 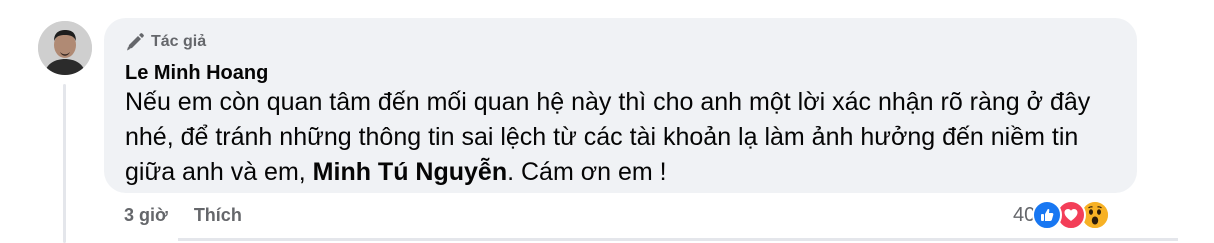 I want to click on mention-link: Minh Tú Nguyễn, so click(x=410, y=172).